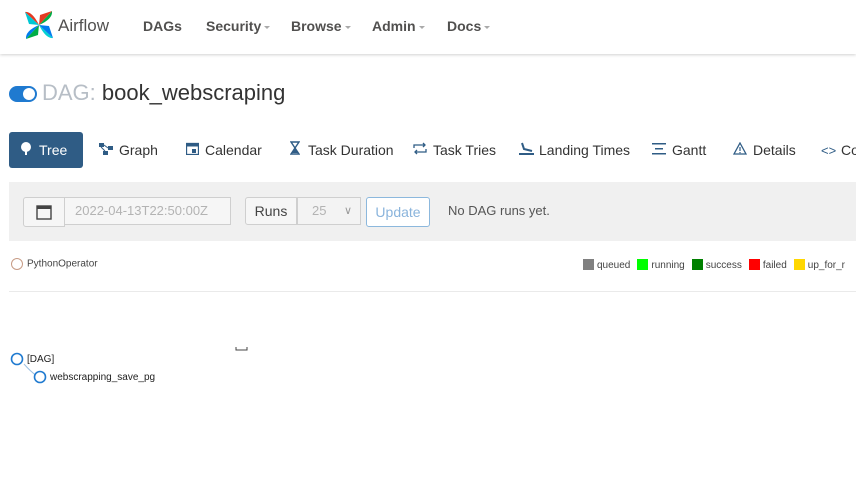  Describe the element at coordinates (848, 150) in the screenshot. I see `tab-code-label: Co` at that location.